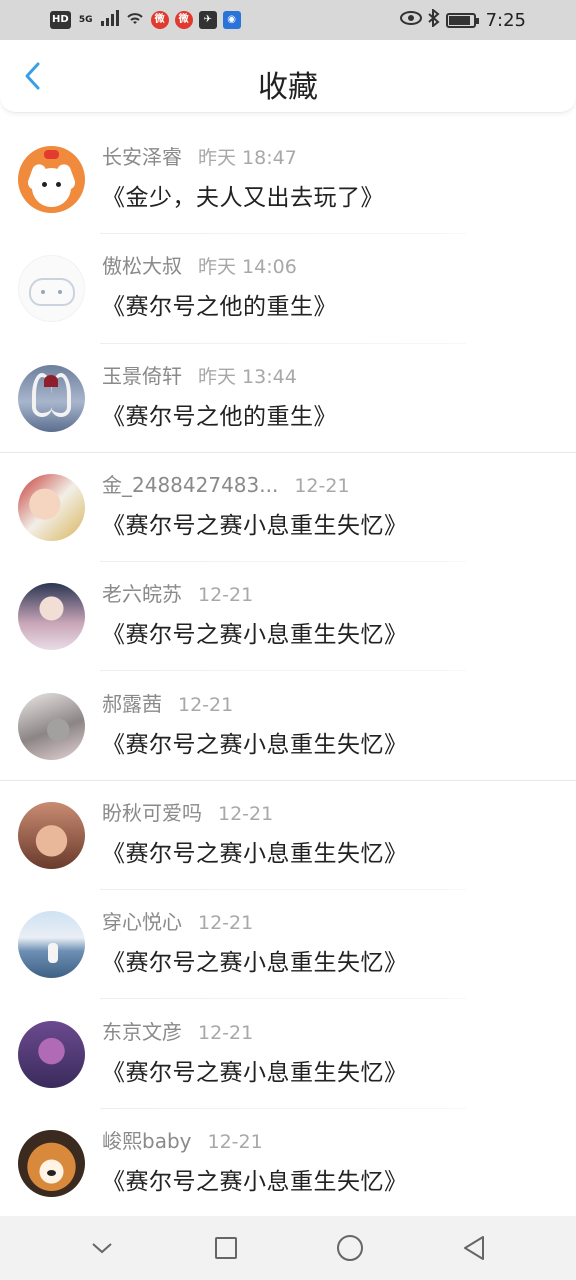 The image size is (576, 1280). Describe the element at coordinates (288, 1248) in the screenshot. I see `system-nav-bar` at that location.